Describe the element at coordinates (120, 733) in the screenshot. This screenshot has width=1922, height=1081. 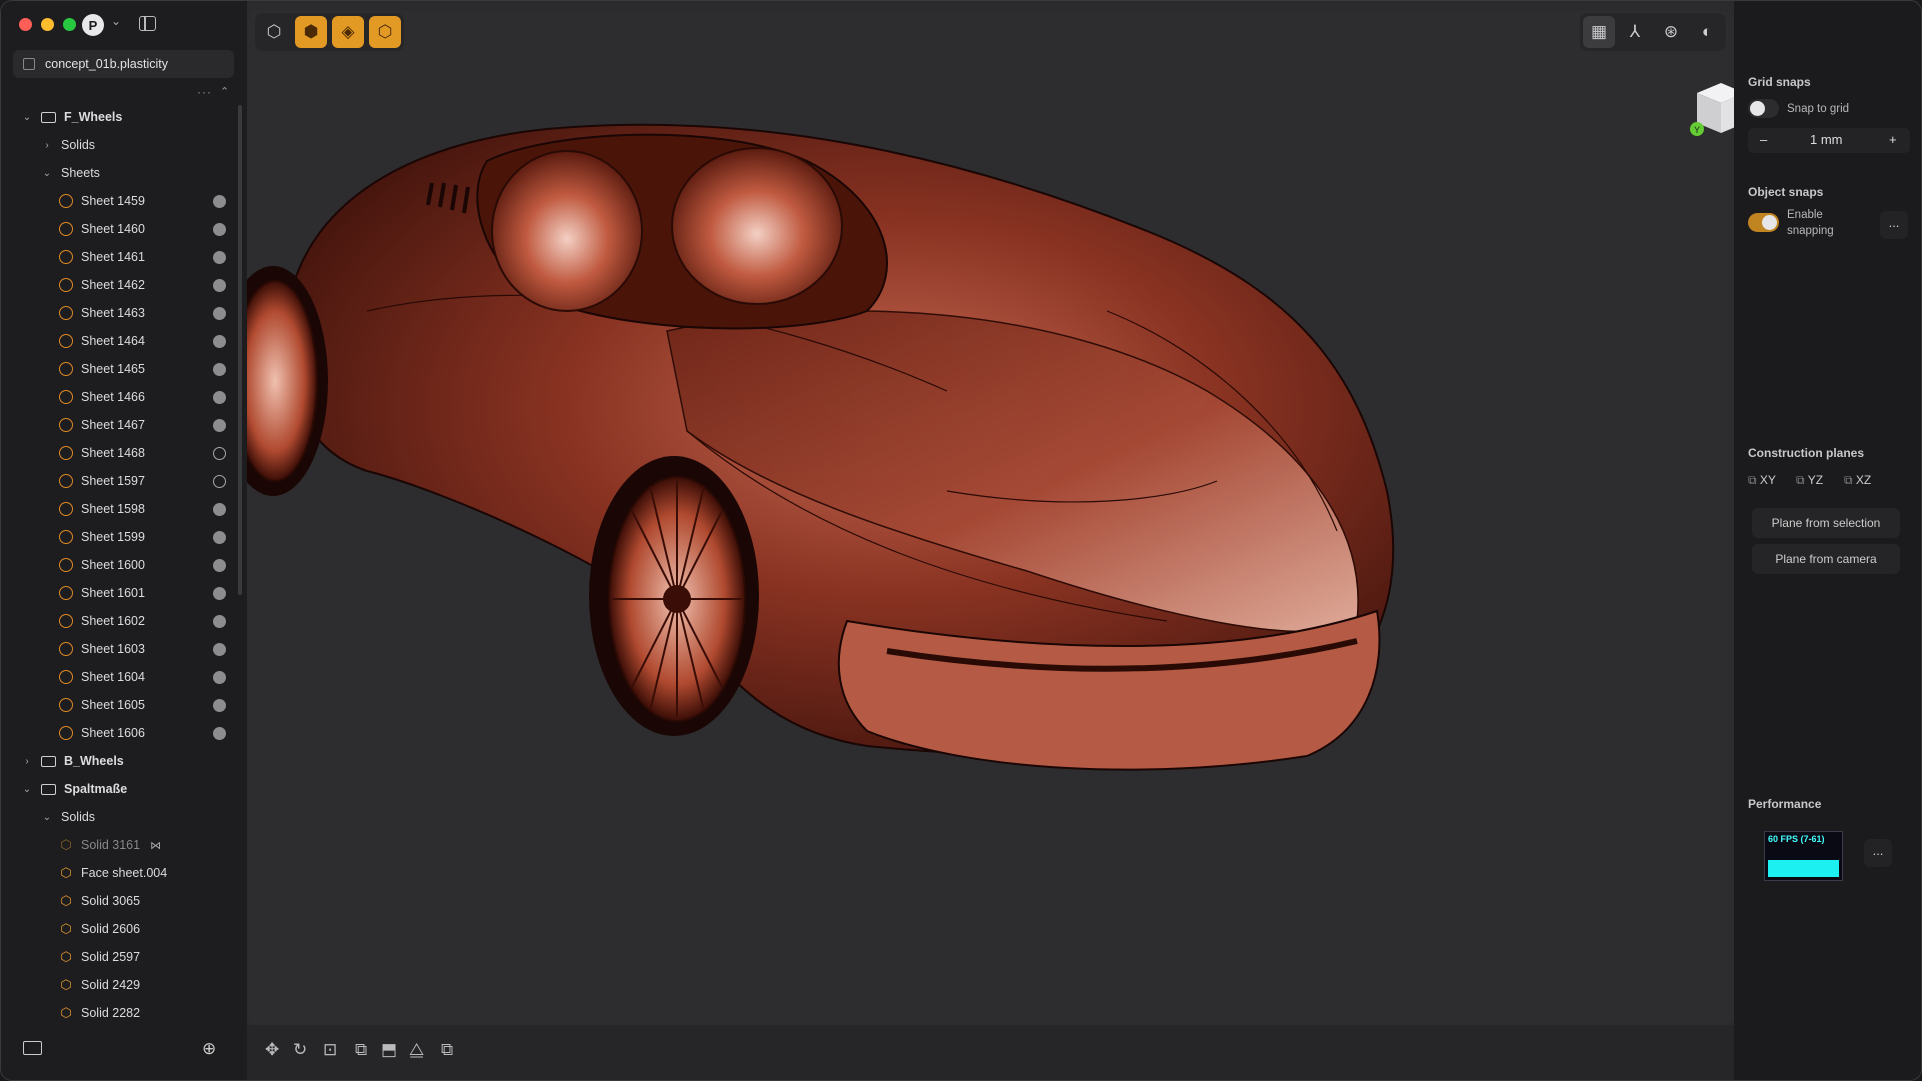
I see `tree-row: Sheet 1606` at that location.